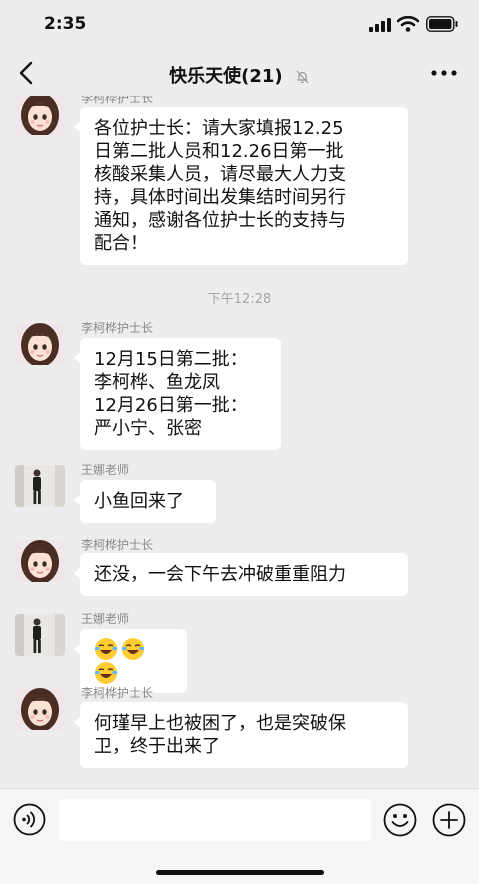 The width and height of the screenshot is (479, 884). I want to click on voice-icon, so click(29, 819).